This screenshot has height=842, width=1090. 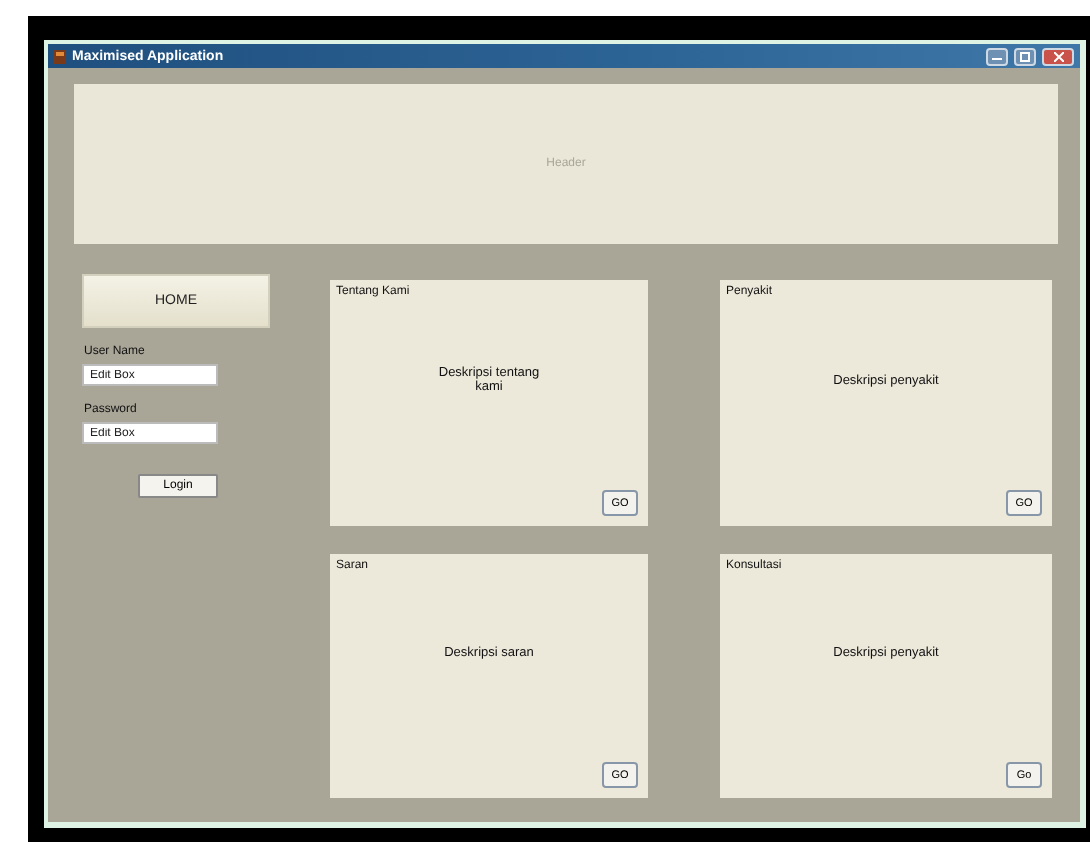 I want to click on maximize-icon, so click(x=1025, y=56).